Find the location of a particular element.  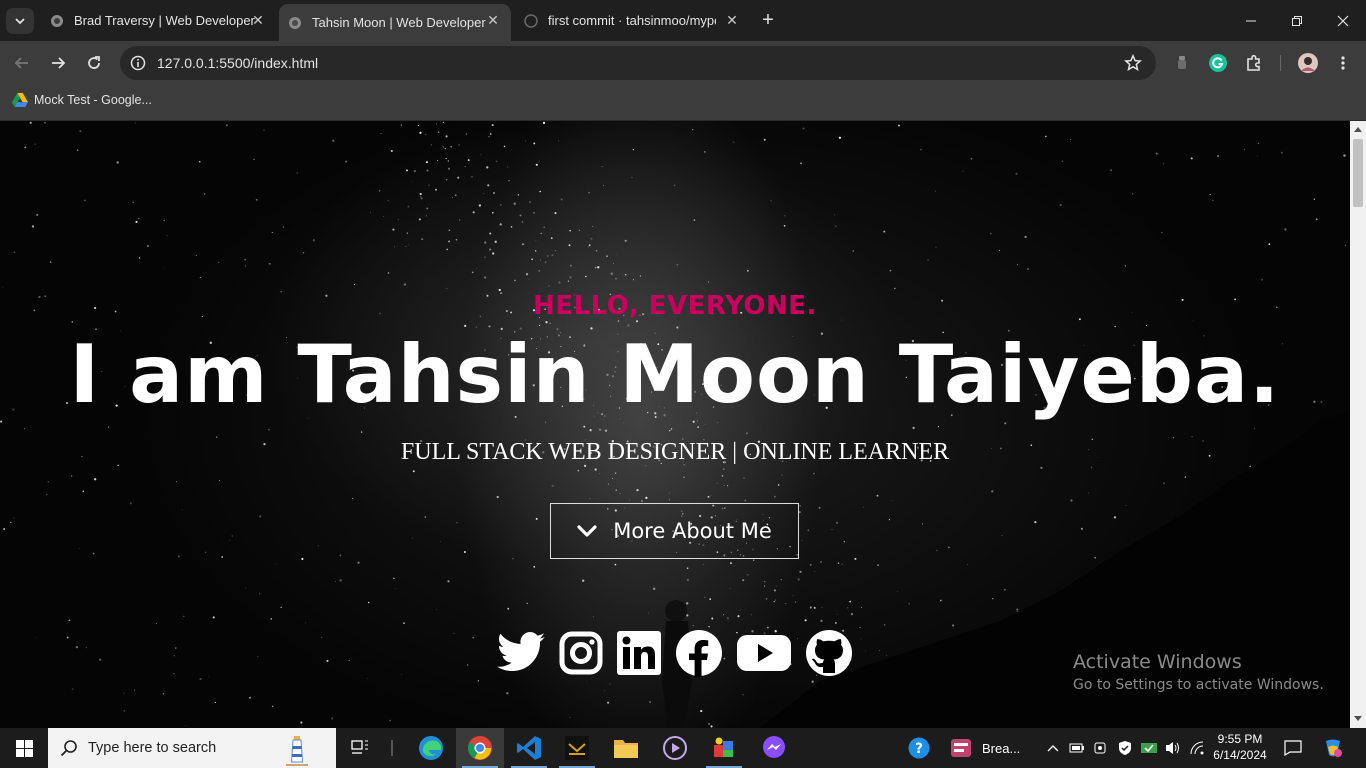

kebab-menu-icon is located at coordinates (1343, 63).